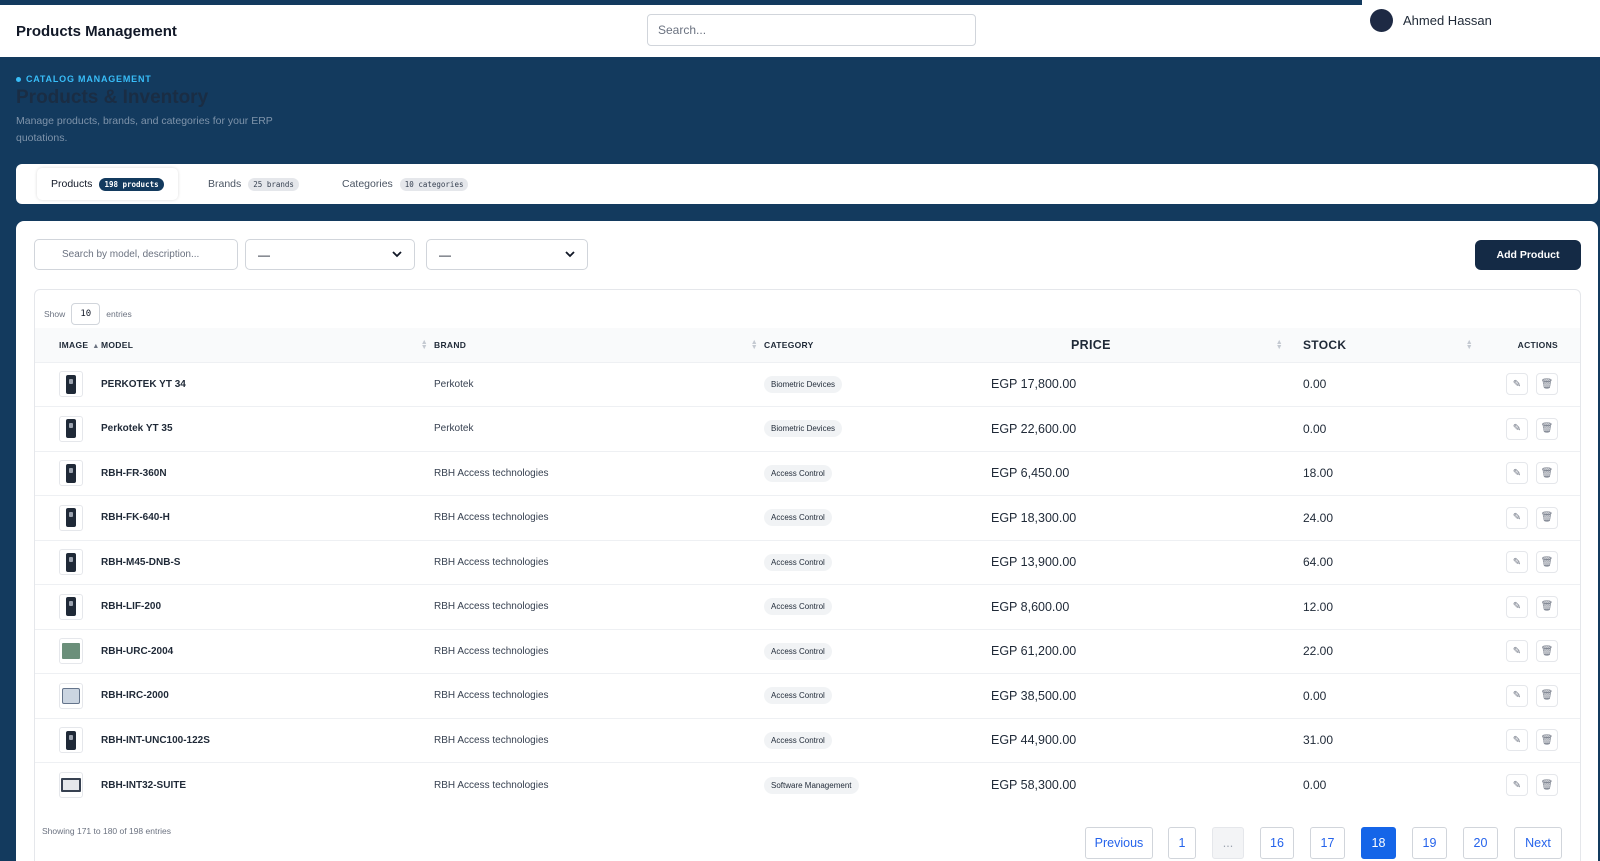 Image resolution: width=1600 pixels, height=861 pixels. Describe the element at coordinates (1318, 606) in the screenshot. I see `product-stock: 12.00` at that location.